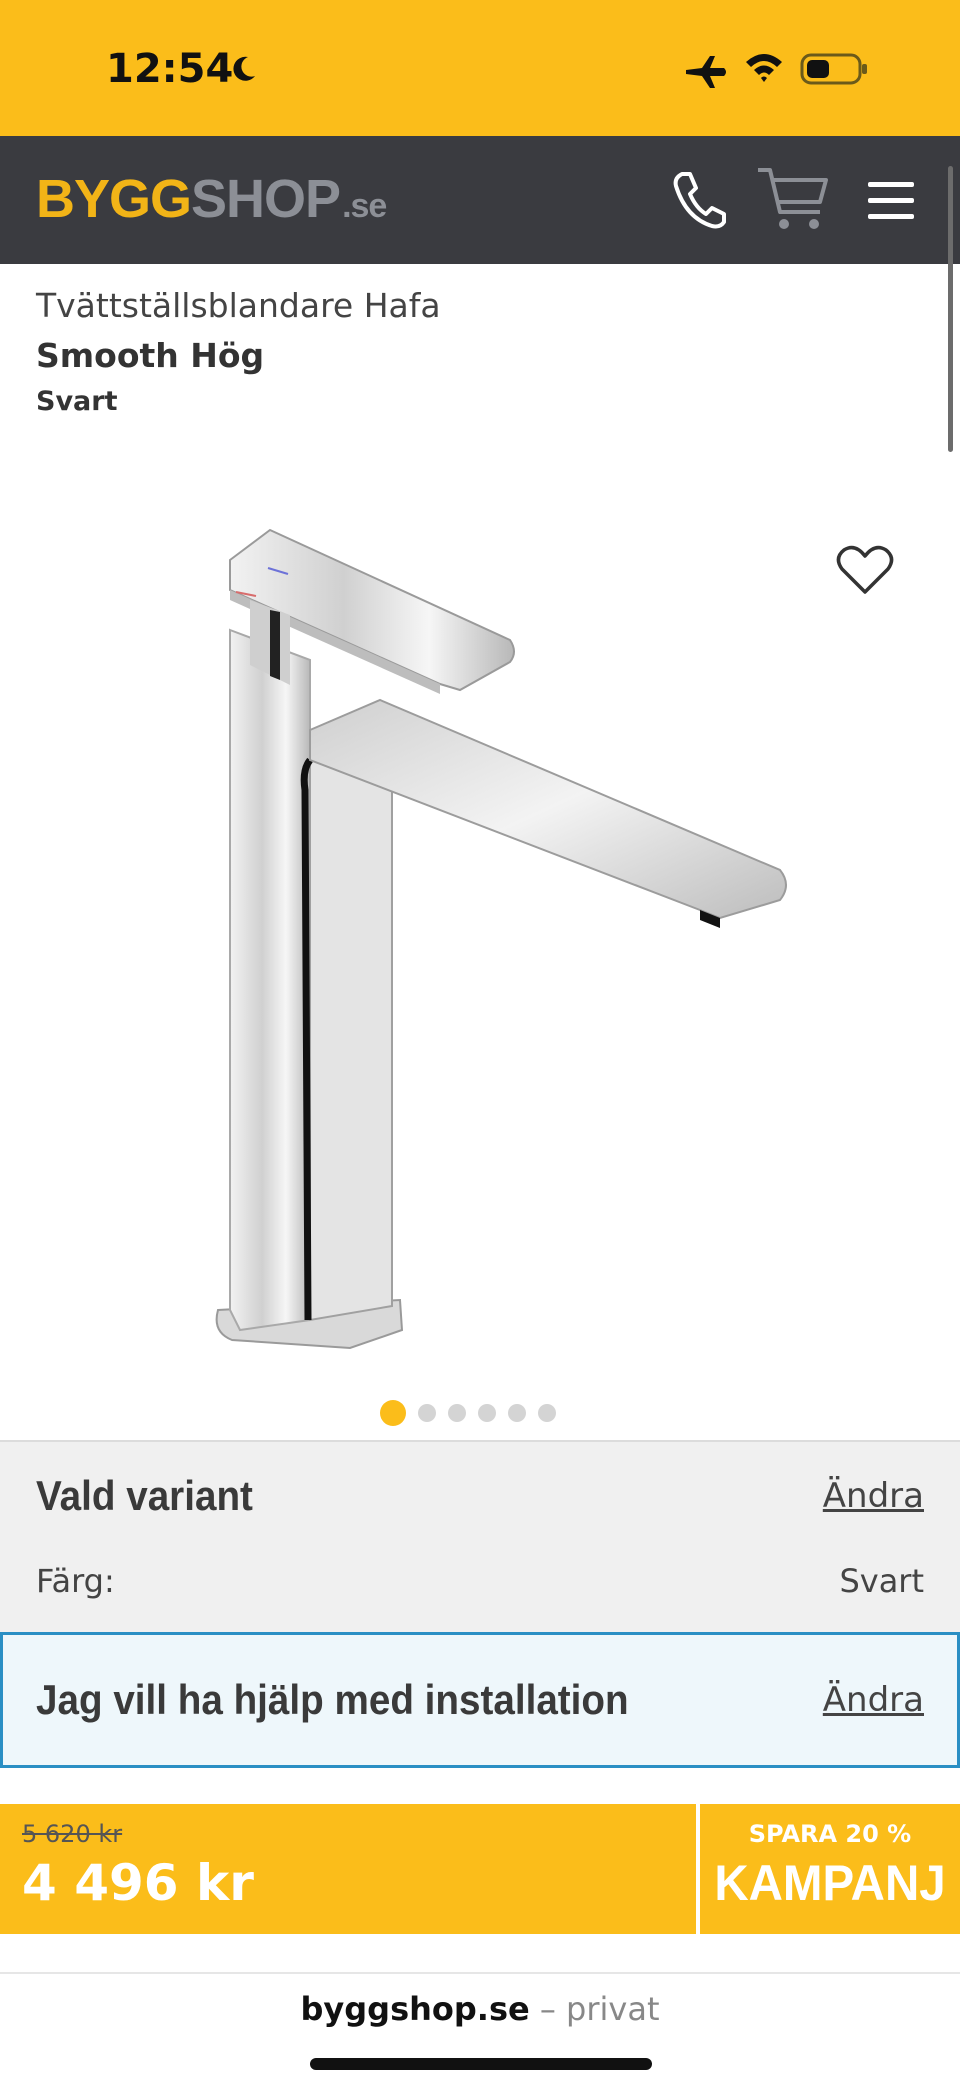  I want to click on product-title: Tvättställsblandare Hafa, so click(238, 305).